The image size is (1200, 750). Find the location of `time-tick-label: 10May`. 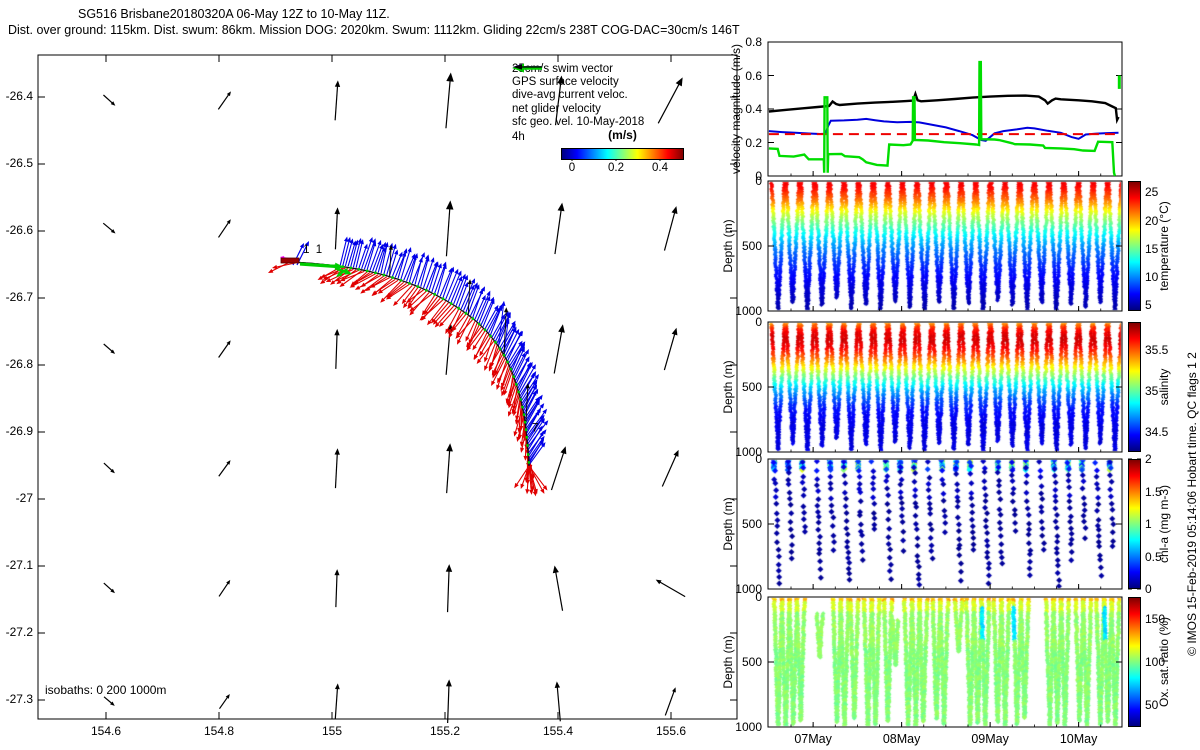

time-tick-label: 10May is located at coordinates (1078, 739).